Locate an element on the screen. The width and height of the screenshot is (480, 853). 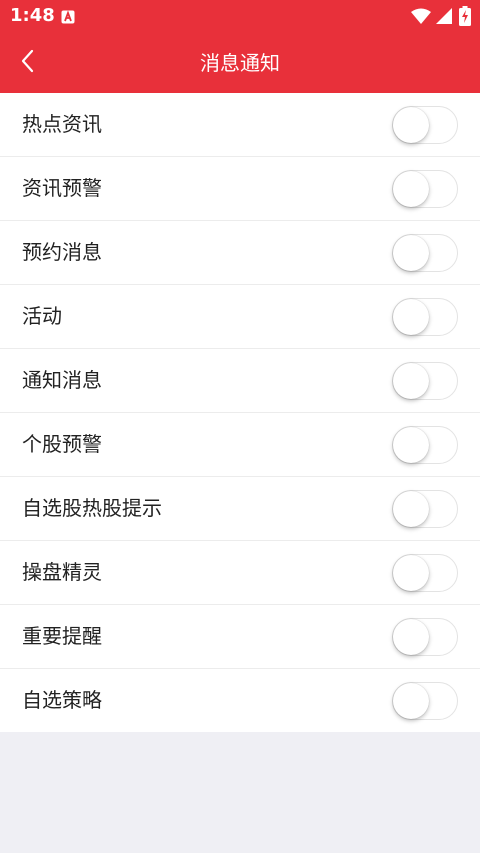
stock-alert-toggle is located at coordinates (425, 445).